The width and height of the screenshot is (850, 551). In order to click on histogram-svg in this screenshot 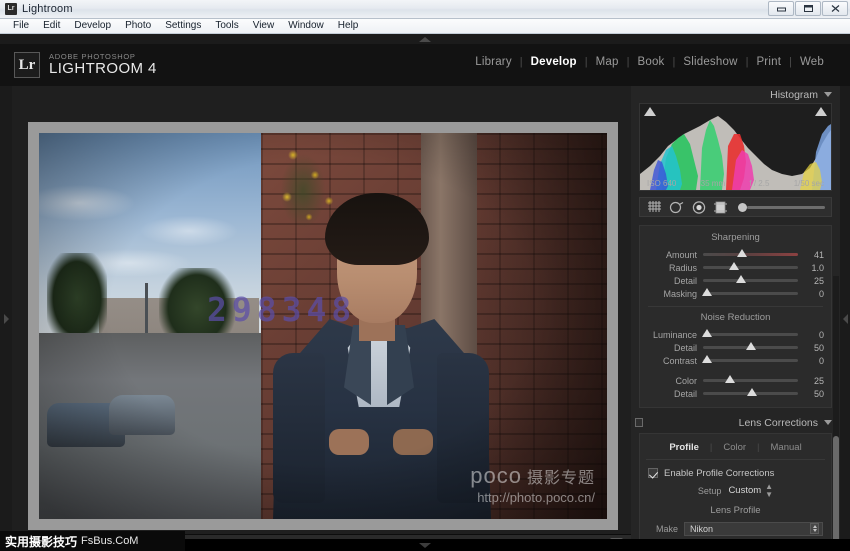, I will do `click(735, 153)`.